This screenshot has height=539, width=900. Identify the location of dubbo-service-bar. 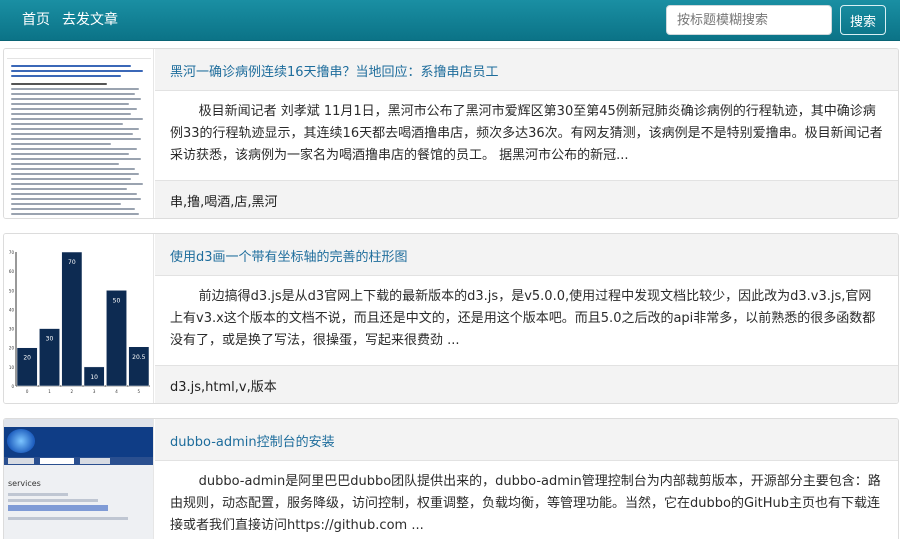
(58, 508).